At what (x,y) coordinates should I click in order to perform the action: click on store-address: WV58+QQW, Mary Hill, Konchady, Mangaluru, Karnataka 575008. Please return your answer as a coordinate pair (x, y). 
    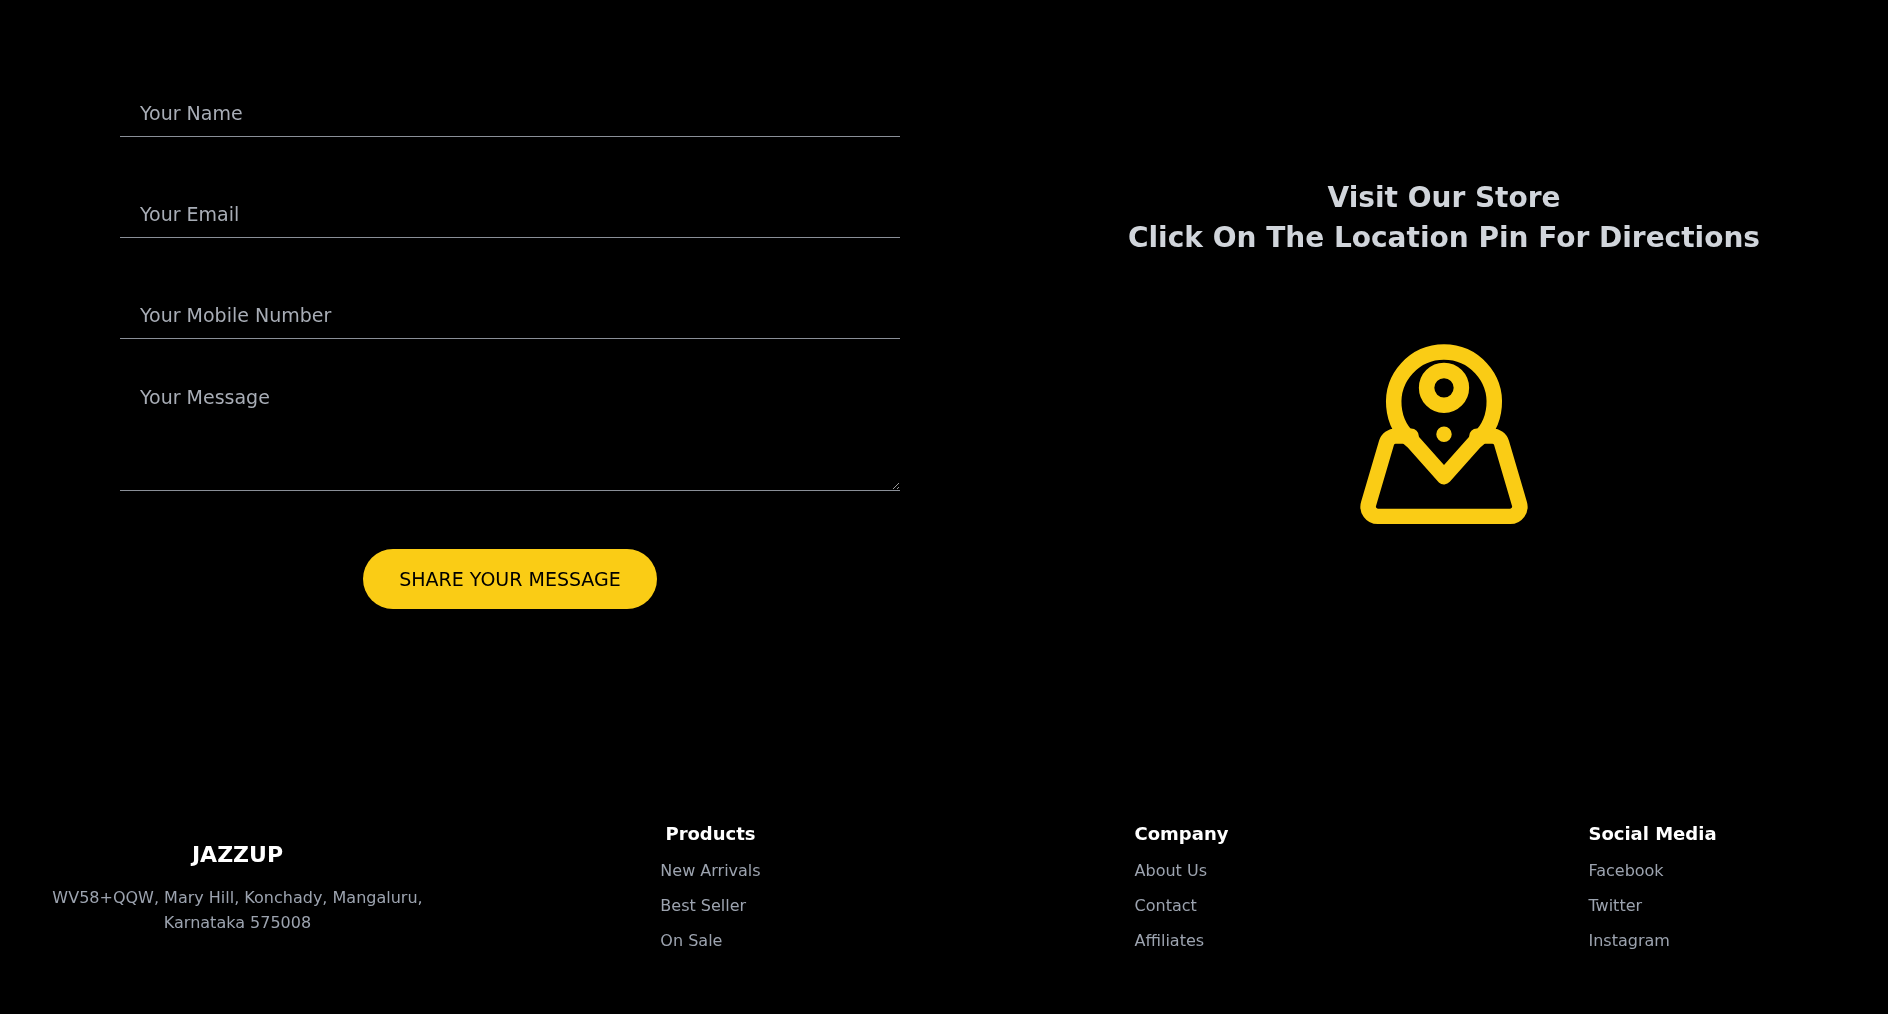
    Looking at the image, I should click on (237, 910).